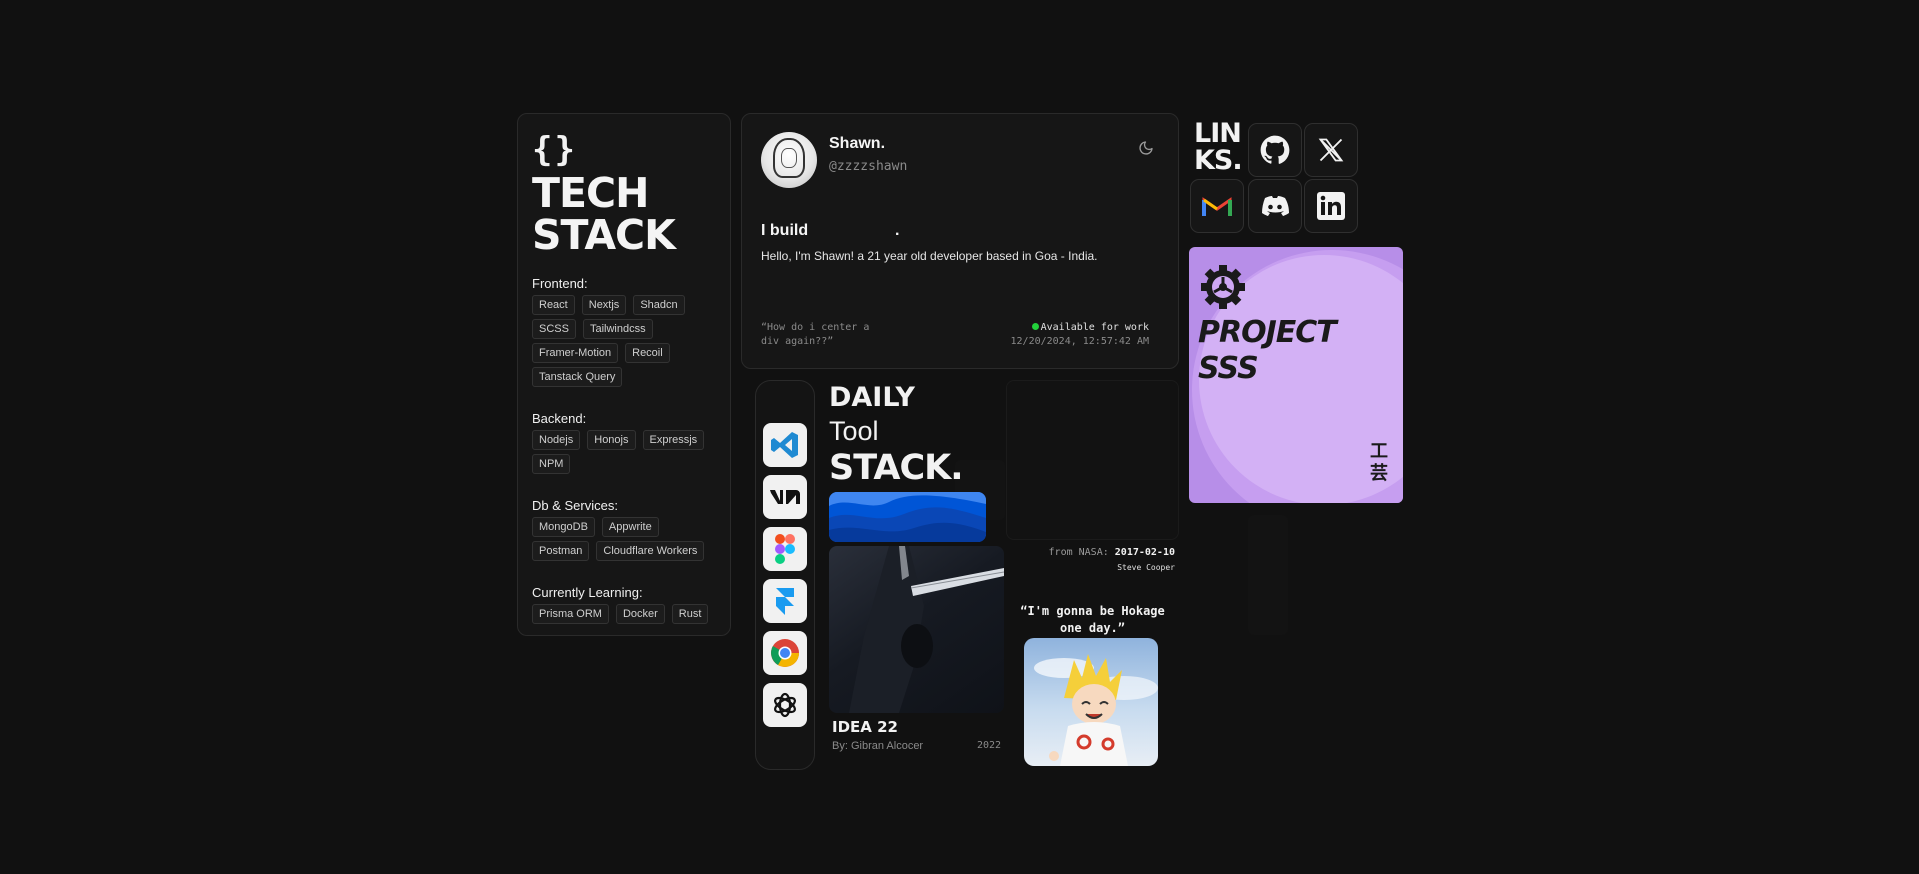 This screenshot has width=1919, height=874. Describe the element at coordinates (1267, 332) in the screenshot. I see `project-title-line1: PROJECT` at that location.